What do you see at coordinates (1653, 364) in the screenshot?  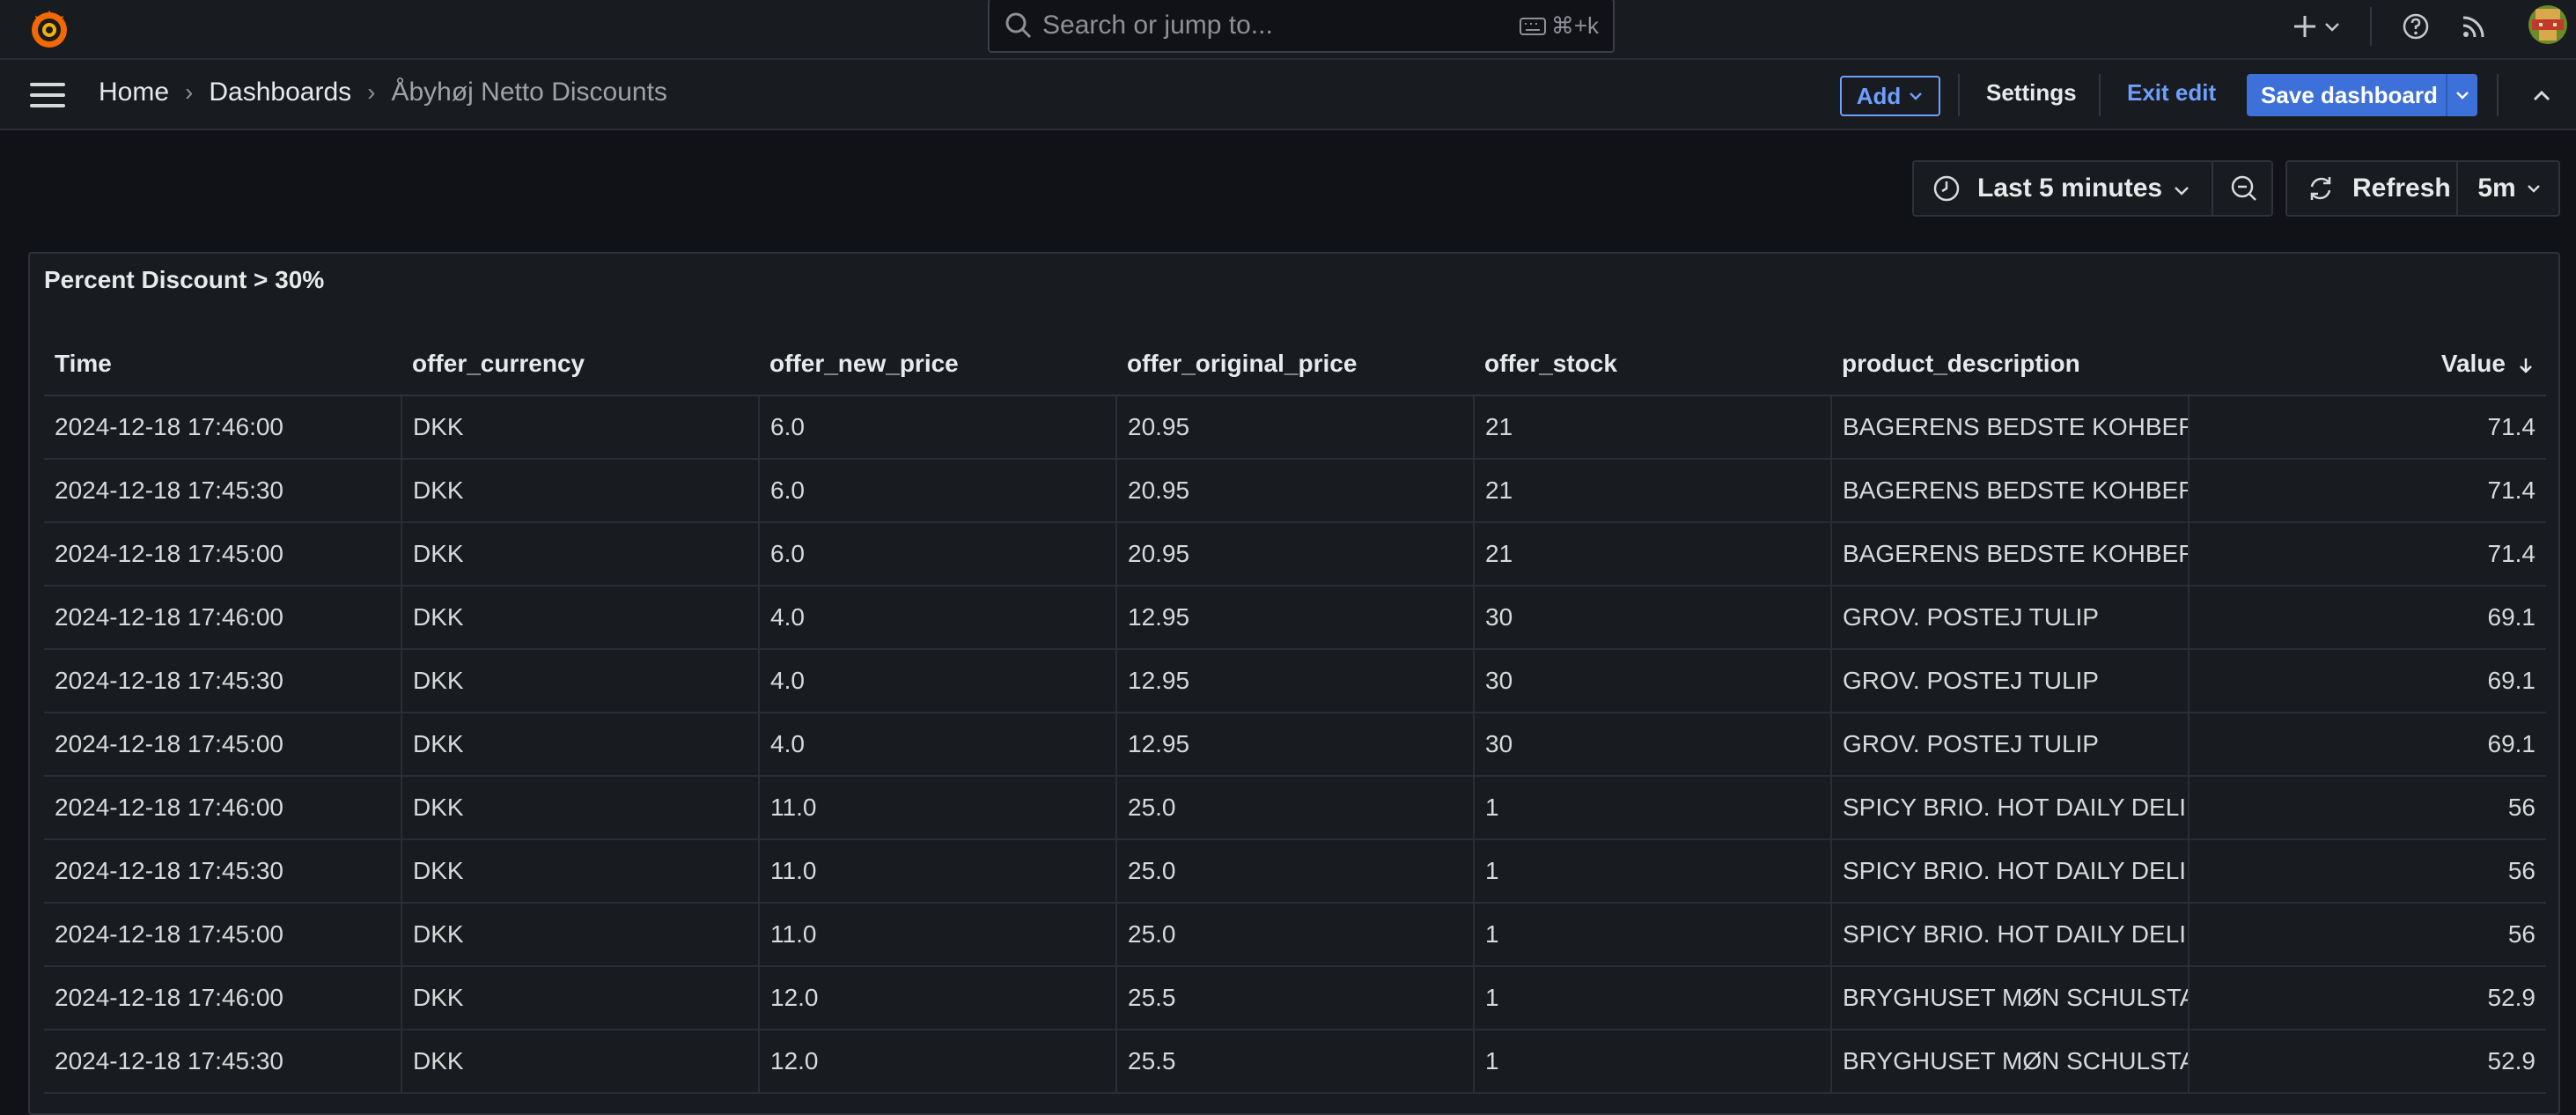 I see `column-header-offer-stock: offer_stock` at bounding box center [1653, 364].